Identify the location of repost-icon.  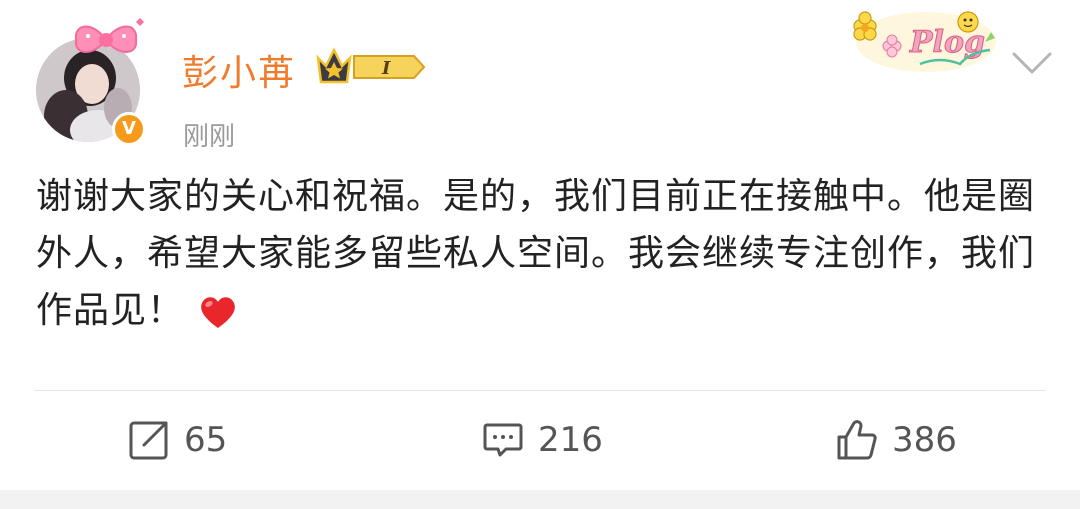
(148, 440).